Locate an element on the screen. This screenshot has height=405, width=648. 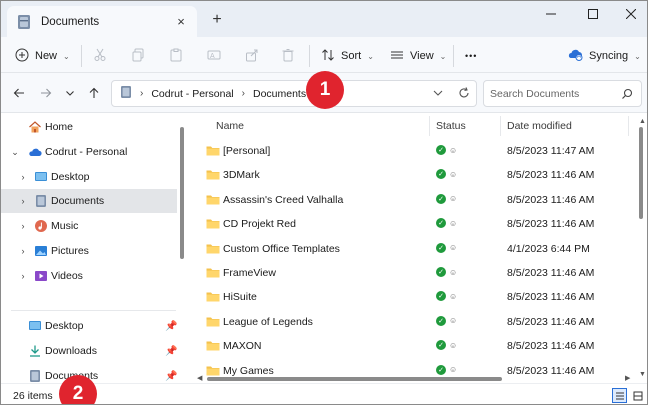
forward-button is located at coordinates (46, 93).